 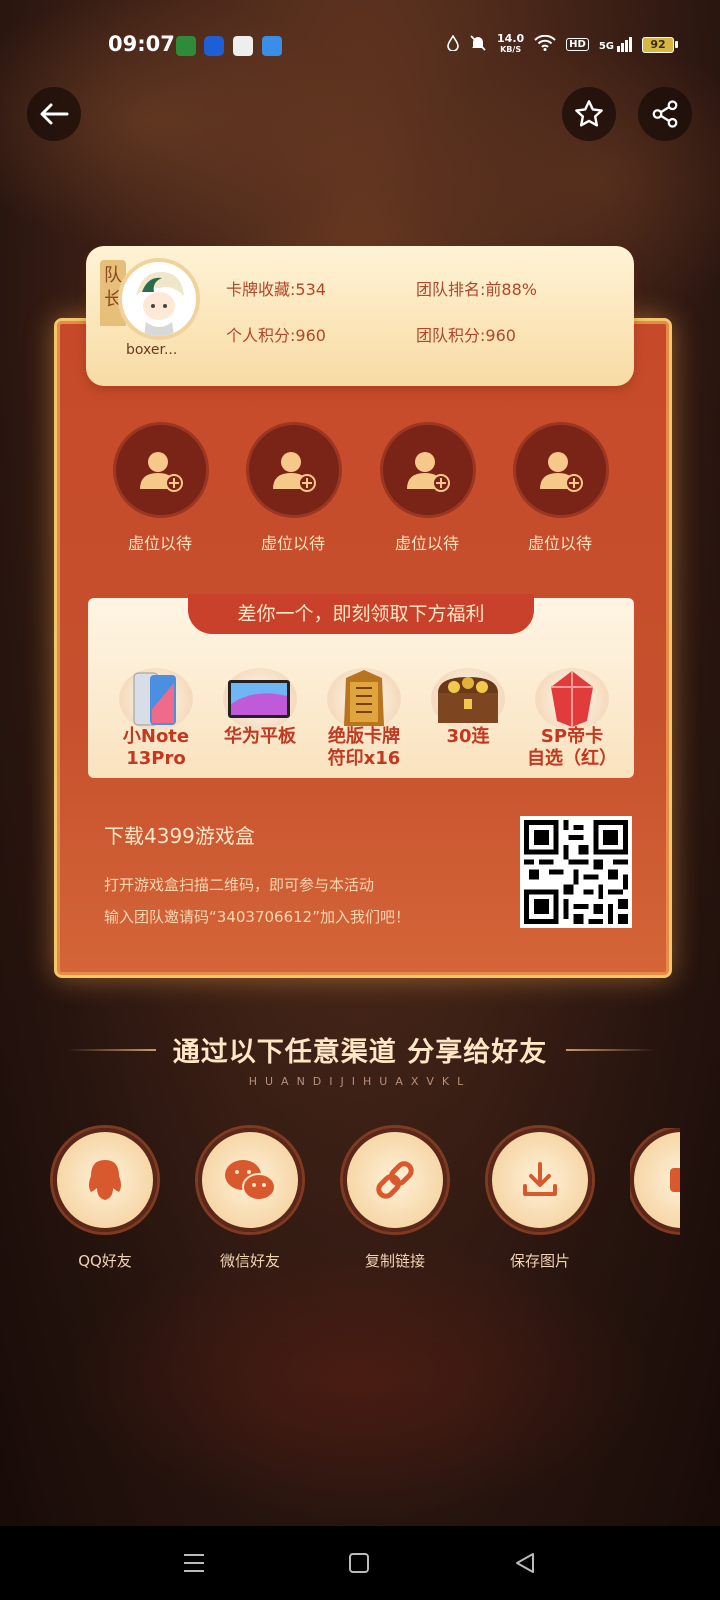 I want to click on reward-label: 小Note 13Pro, so click(x=156, y=747).